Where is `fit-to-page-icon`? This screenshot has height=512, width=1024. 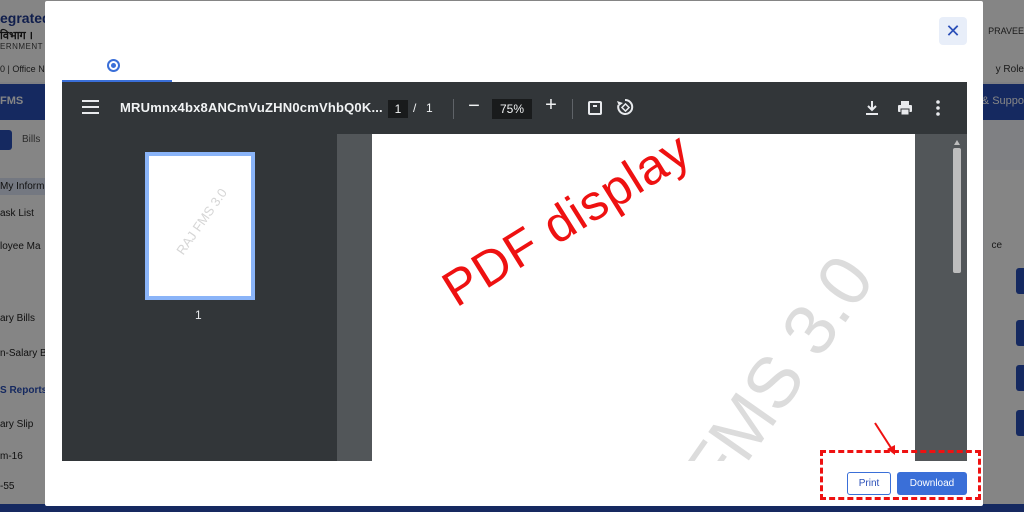
fit-to-page-icon is located at coordinates (595, 108).